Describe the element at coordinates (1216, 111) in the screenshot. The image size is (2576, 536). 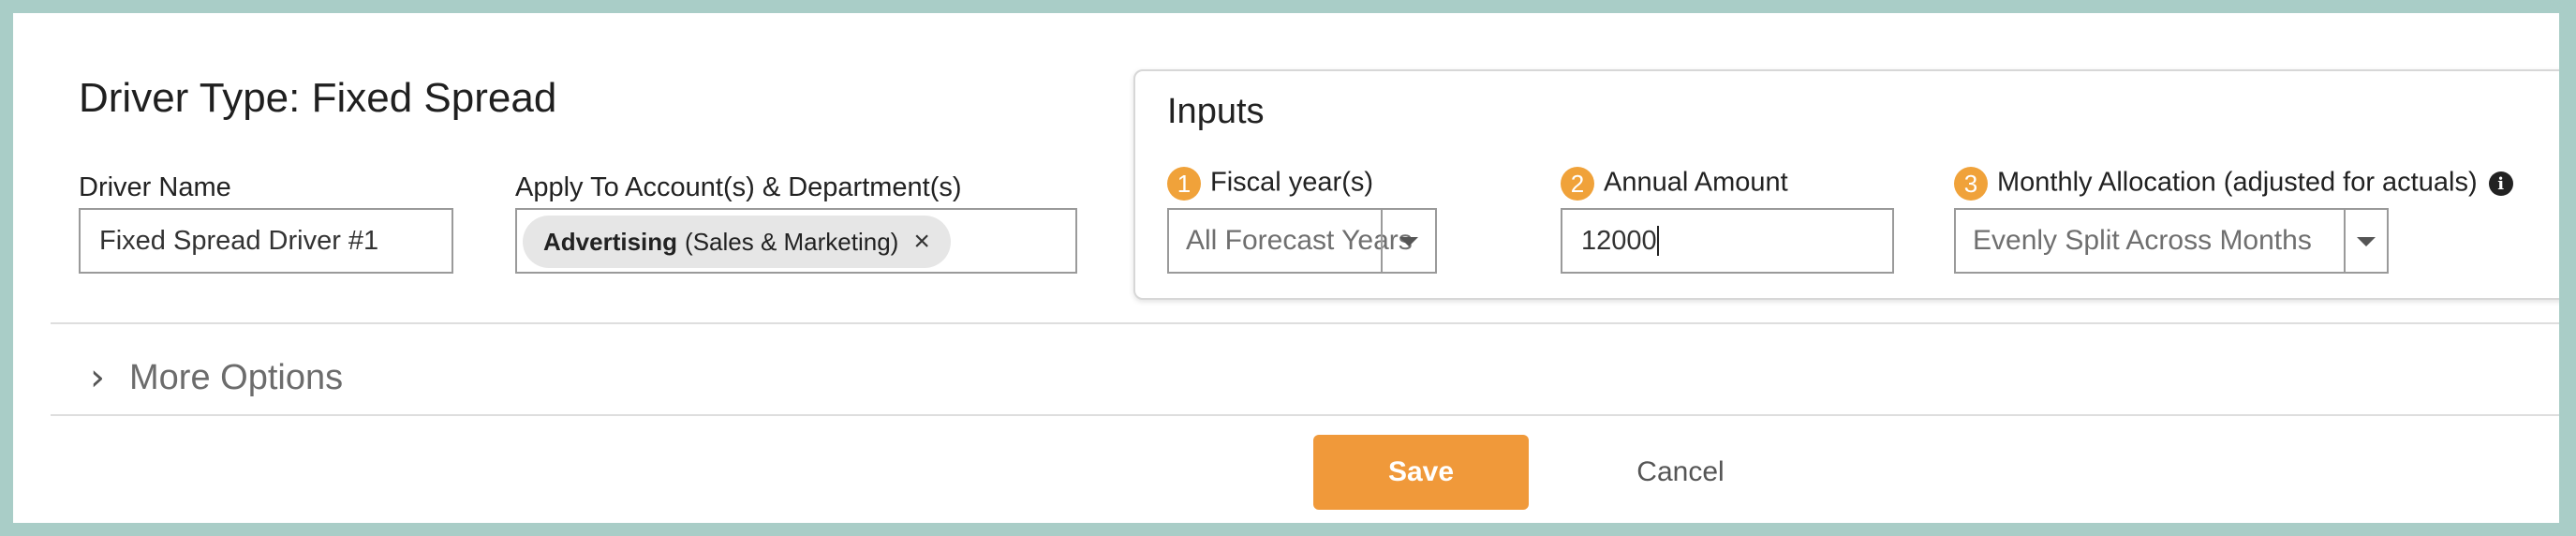
I see `inputs-title: Inputs` at that location.